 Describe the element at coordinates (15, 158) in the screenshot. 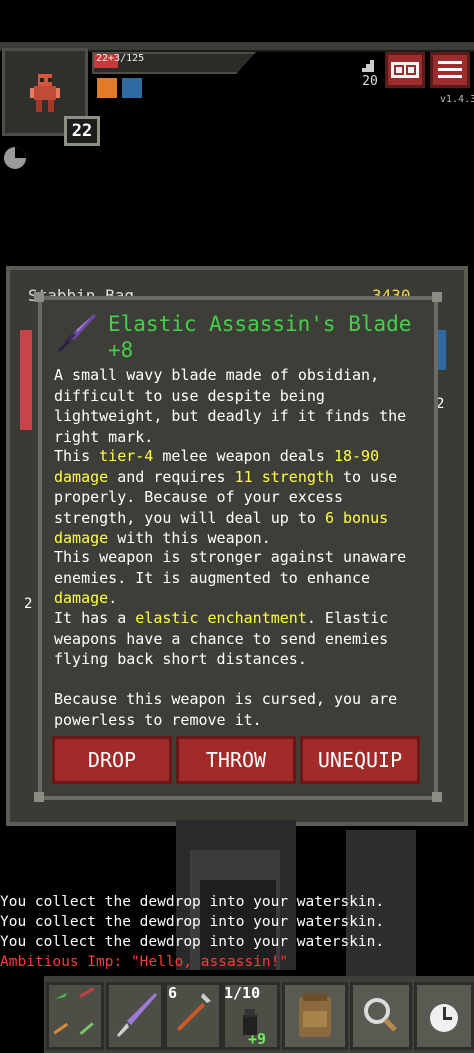

I see `busy-indicator-icon` at that location.